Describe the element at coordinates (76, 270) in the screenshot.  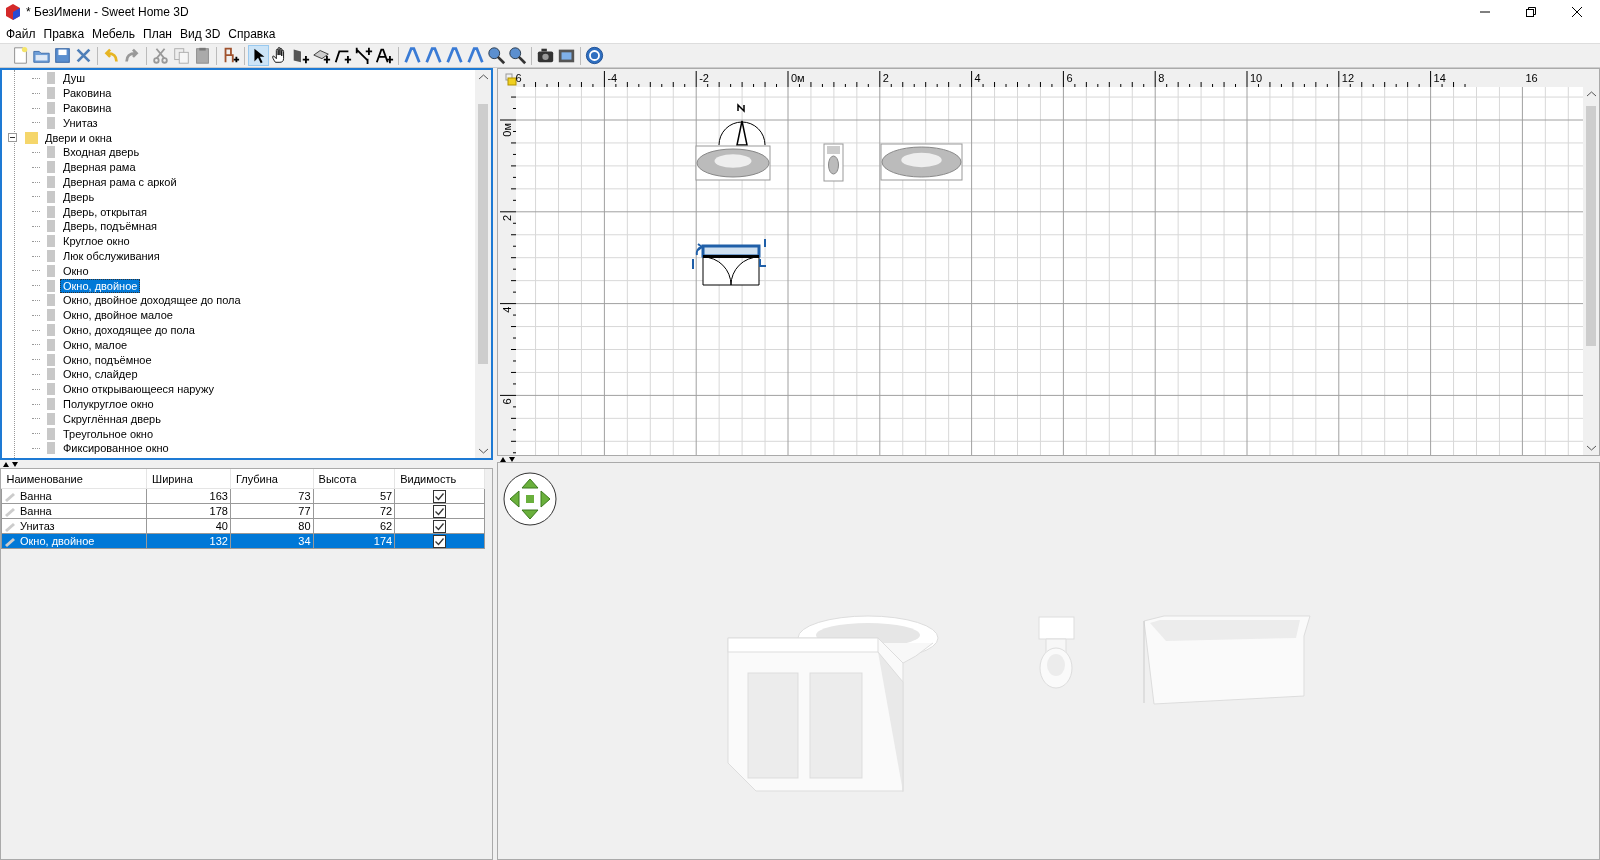
I see `tree-item: Окно` at that location.